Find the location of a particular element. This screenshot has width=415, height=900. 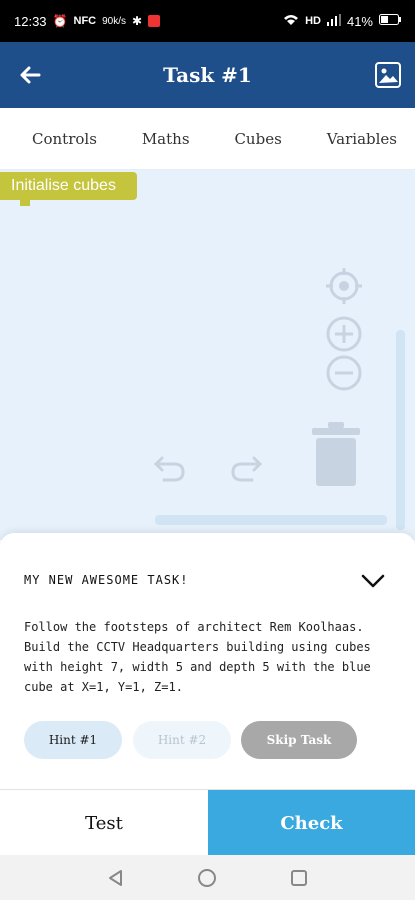

test-button: Test is located at coordinates (104, 823).